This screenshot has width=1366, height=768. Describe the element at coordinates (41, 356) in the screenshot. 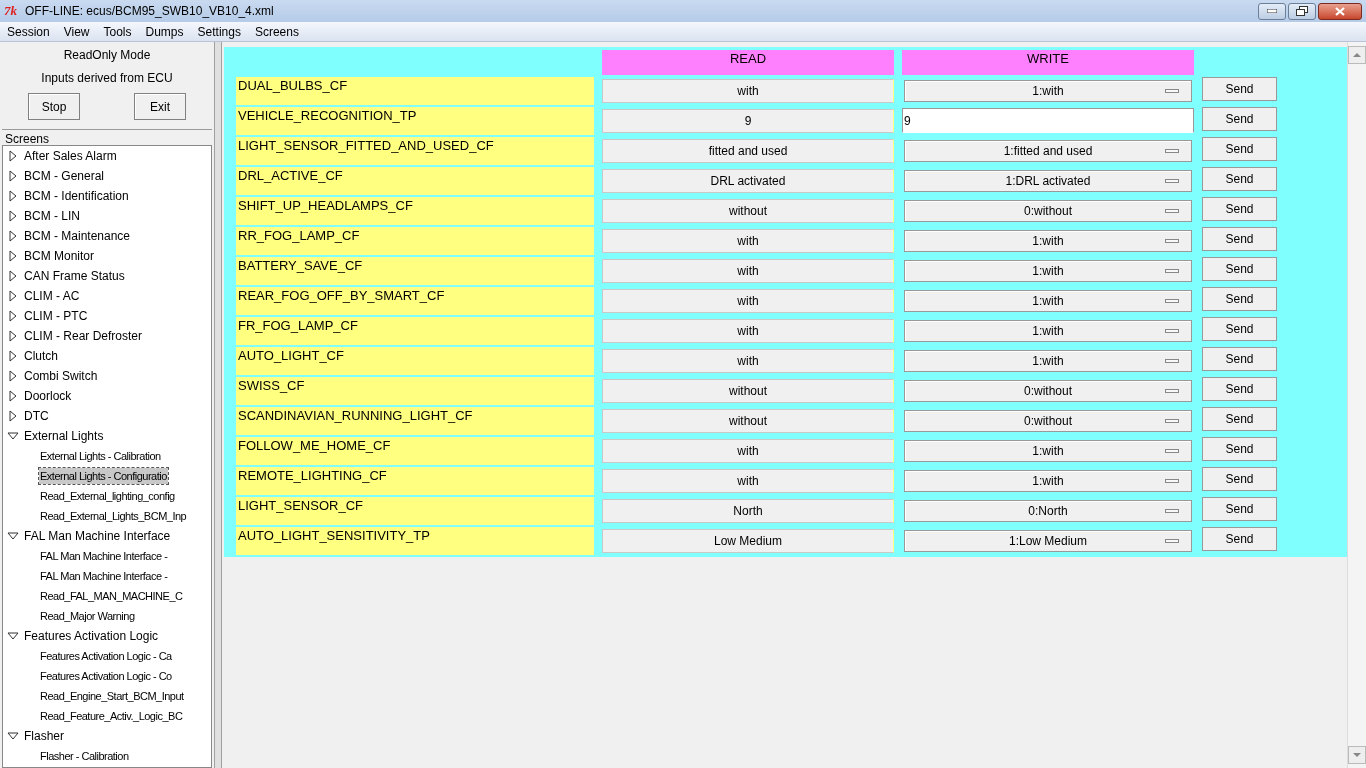

I see `tree-item: Clutch` at that location.